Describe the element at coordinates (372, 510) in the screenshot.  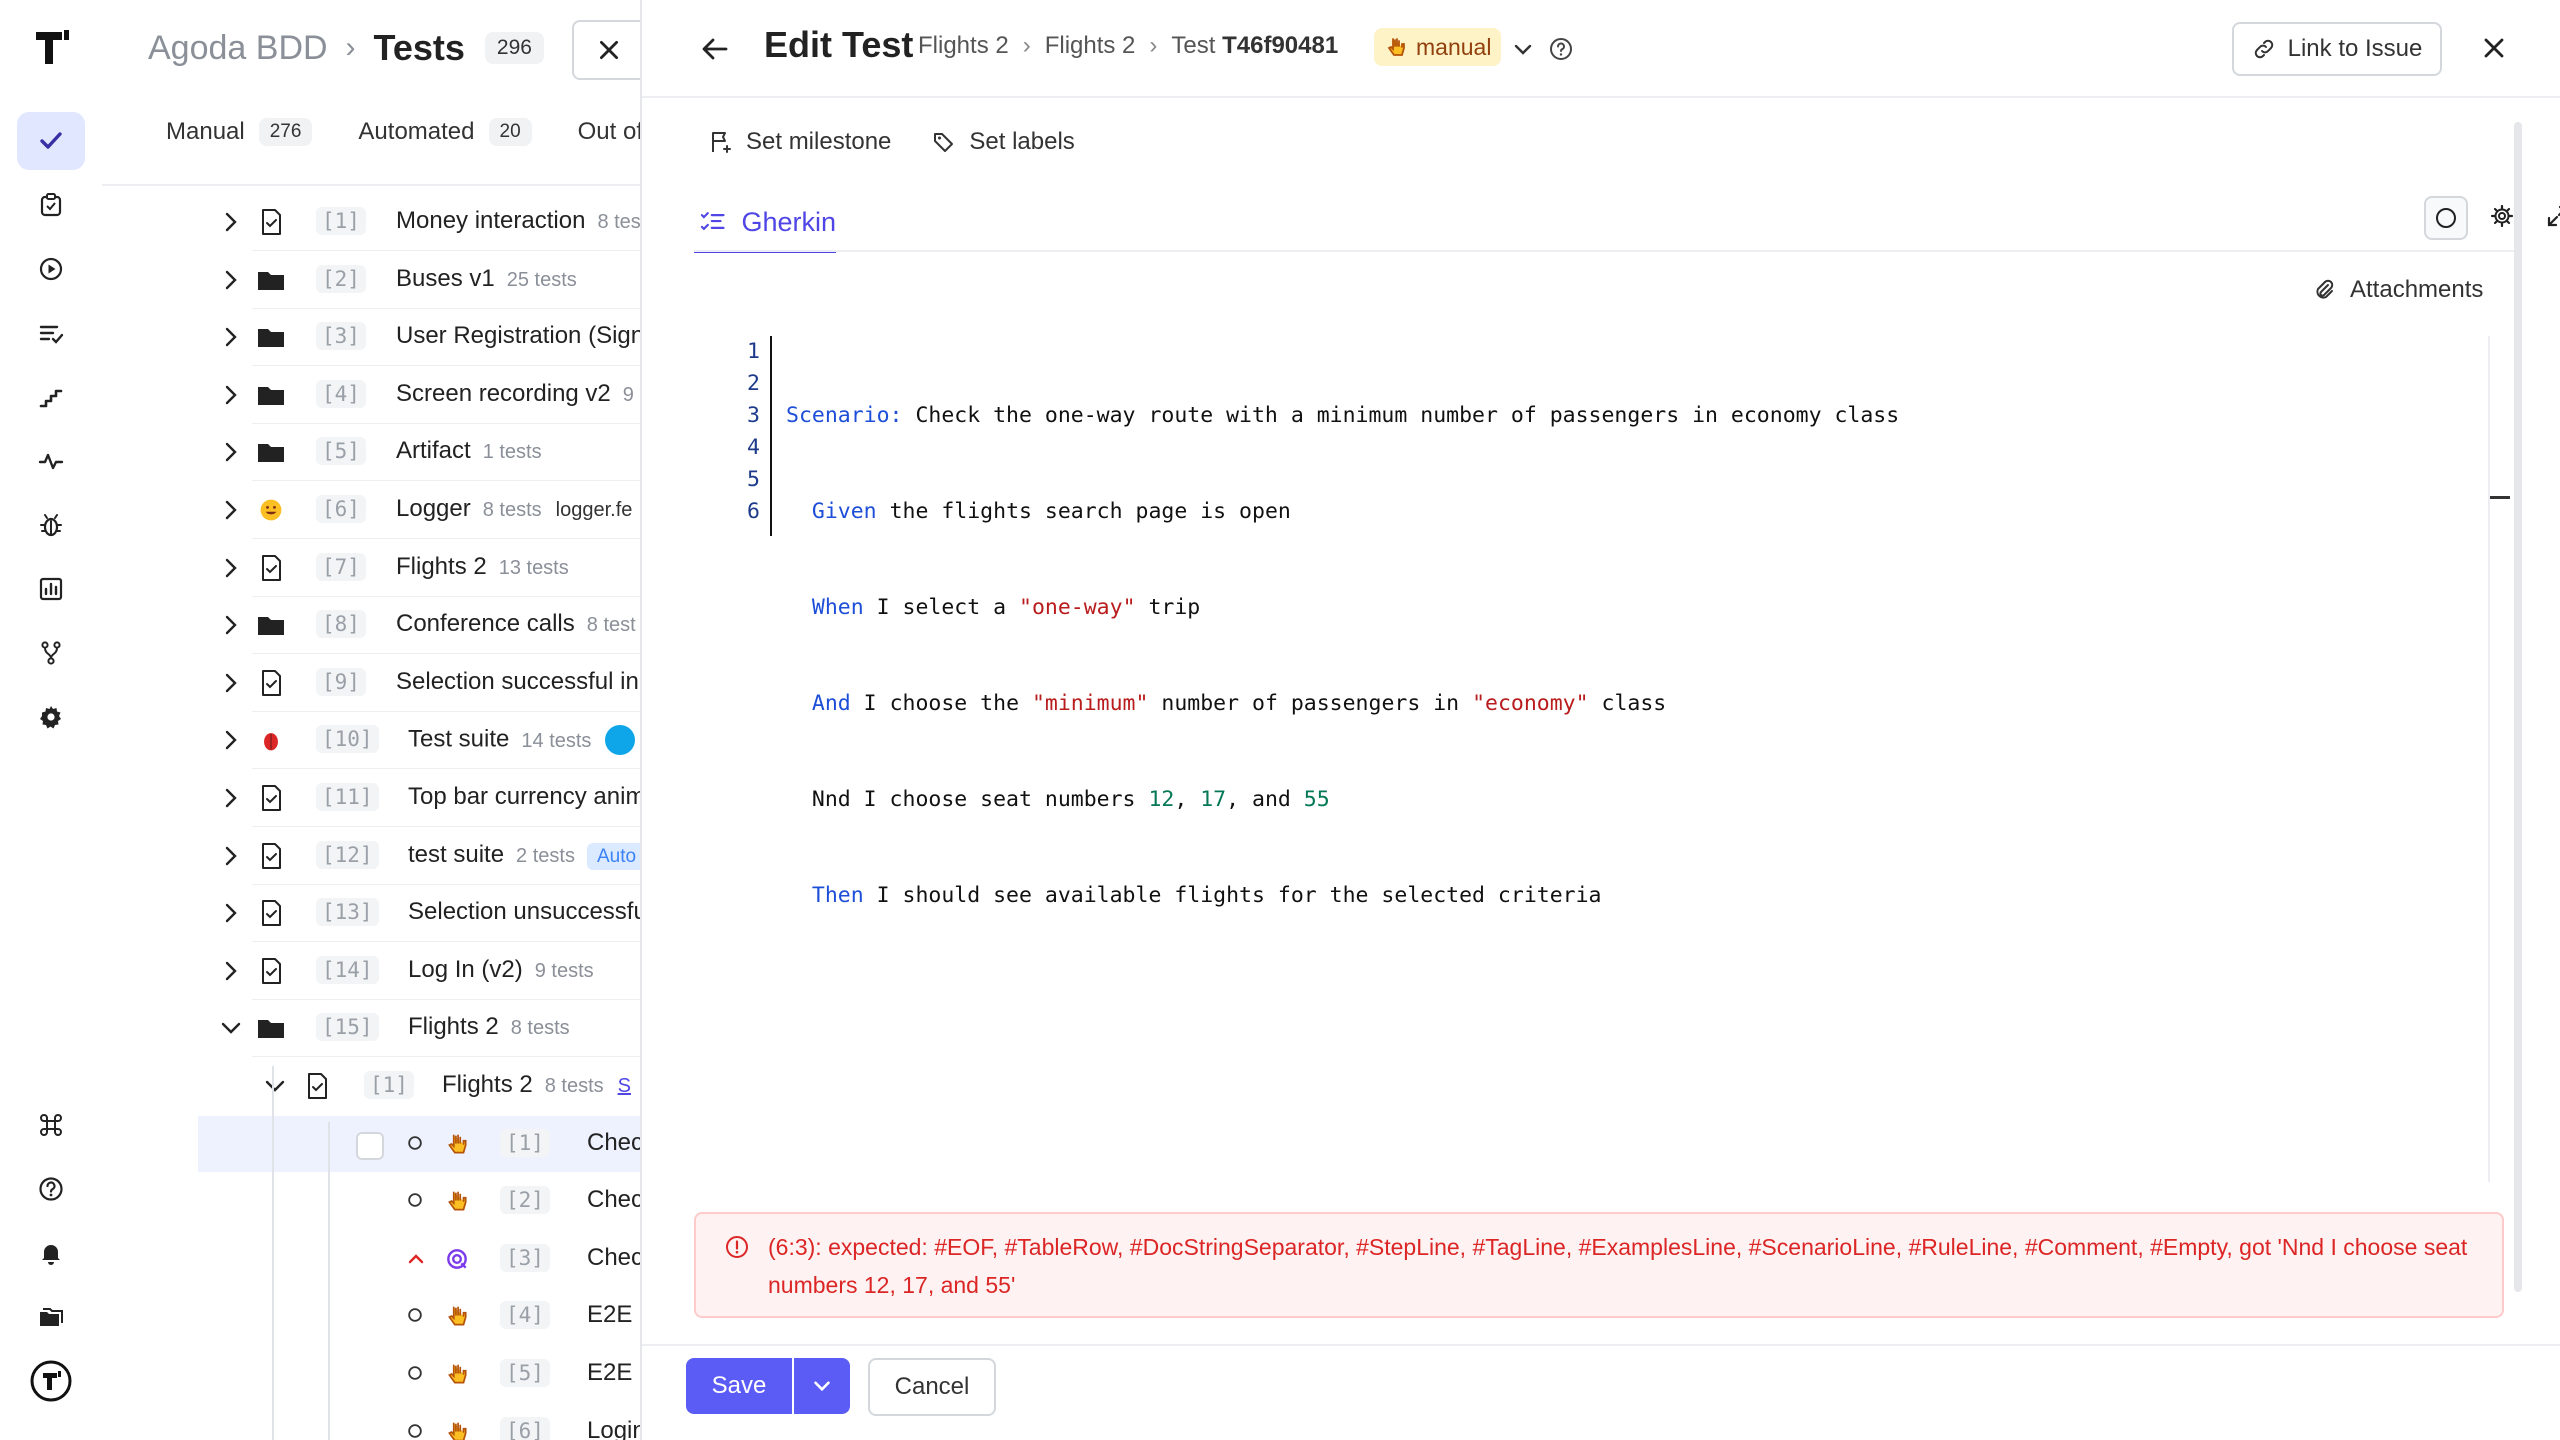
I see `tree-row: [6] Logger 8 tests logger.fe` at that location.